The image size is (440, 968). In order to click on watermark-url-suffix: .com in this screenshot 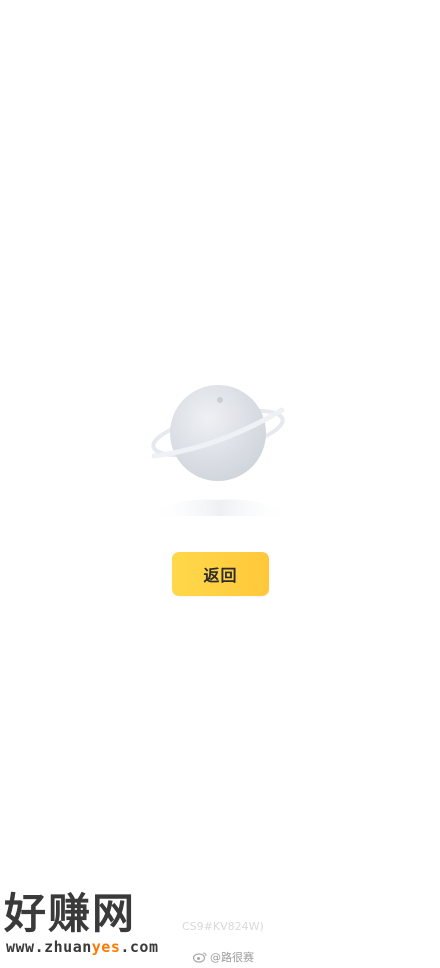, I will do `click(139, 947)`.